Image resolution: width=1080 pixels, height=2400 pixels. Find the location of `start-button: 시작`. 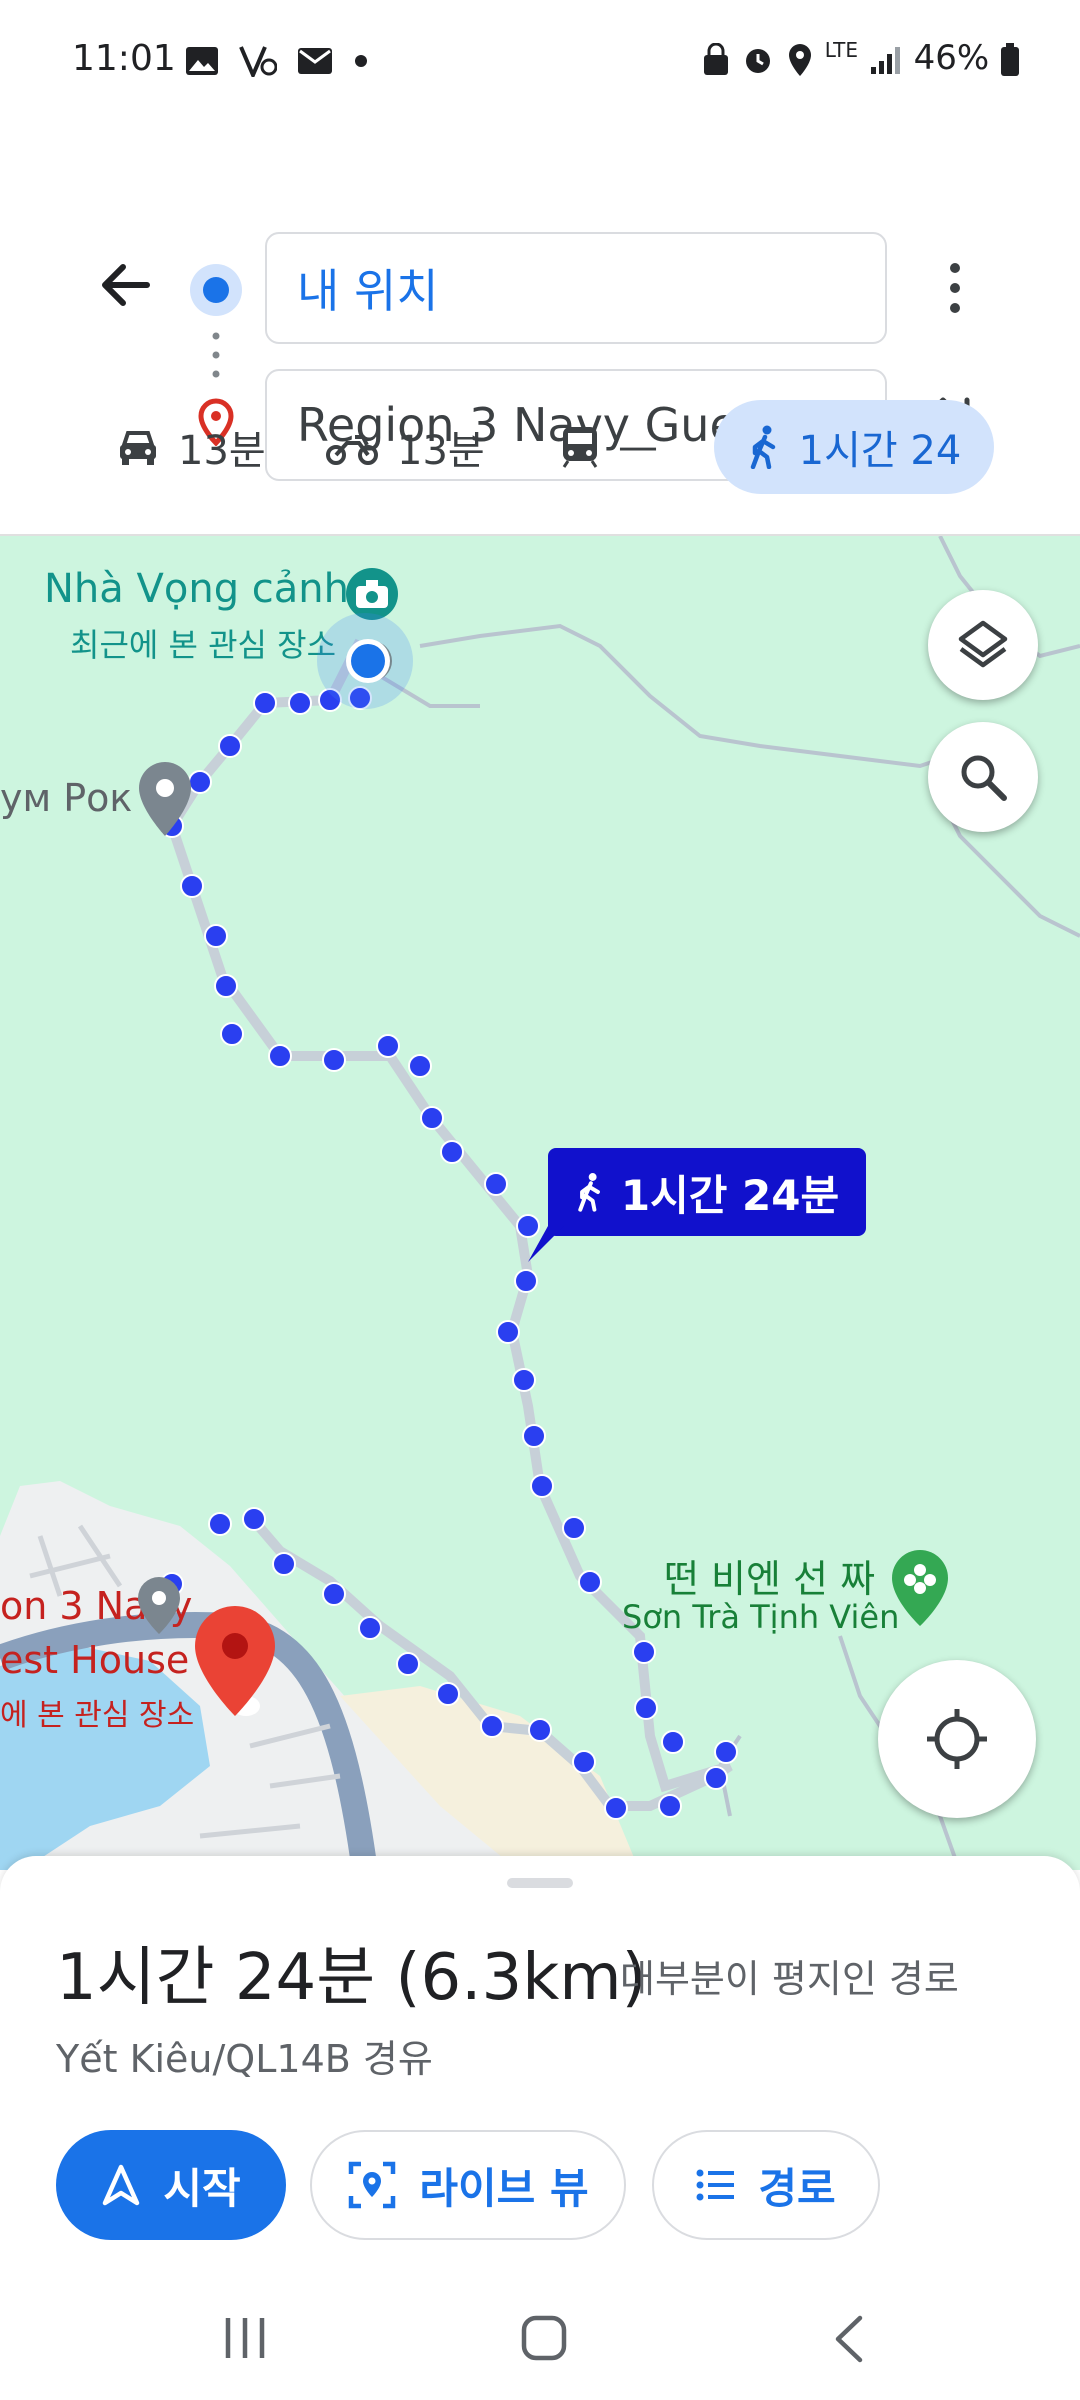

start-button: 시작 is located at coordinates (171, 2185).